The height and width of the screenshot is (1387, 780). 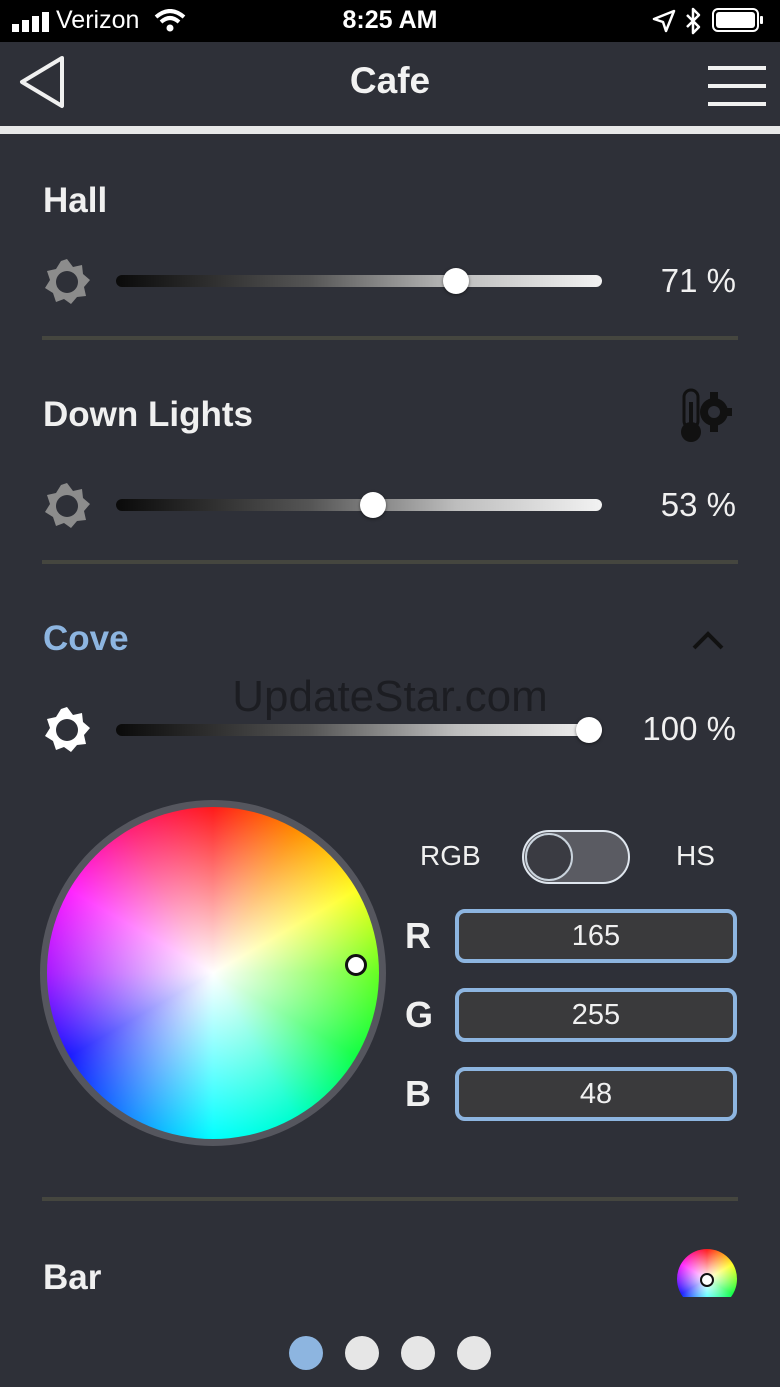 What do you see at coordinates (75, 201) in the screenshot?
I see `zone-title-hall: Hall` at bounding box center [75, 201].